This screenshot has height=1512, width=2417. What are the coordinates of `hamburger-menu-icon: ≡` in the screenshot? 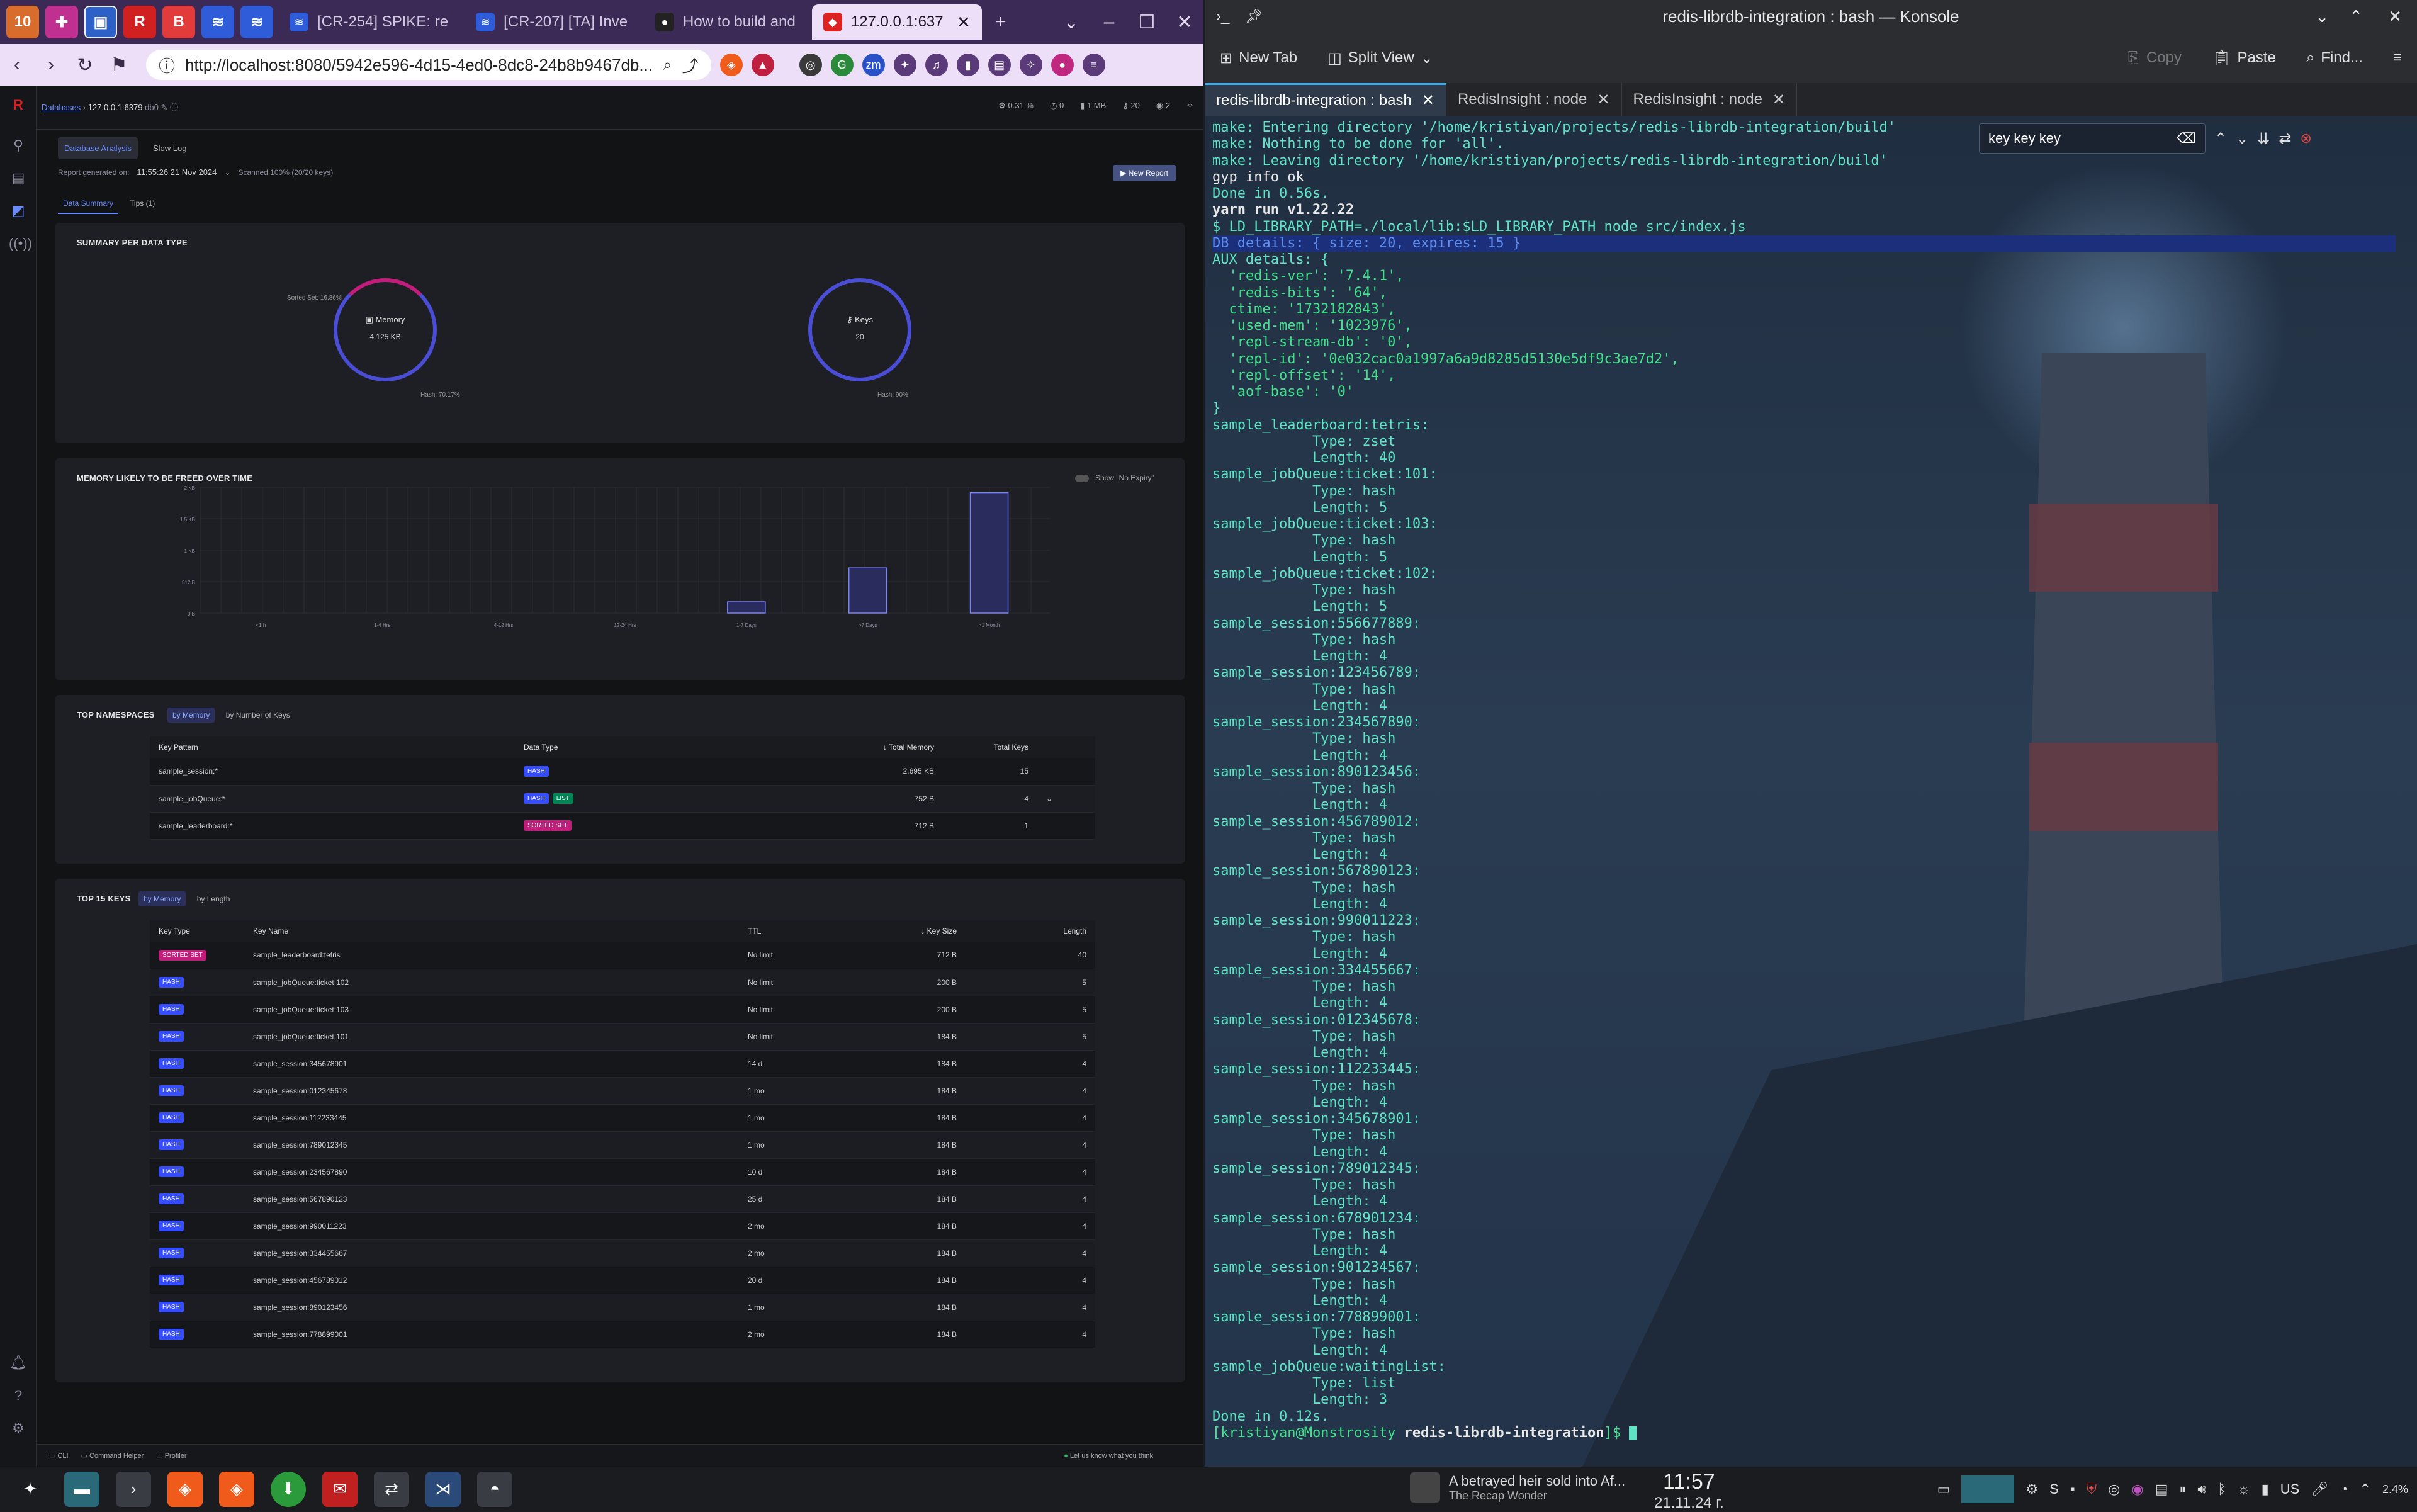 It's located at (2397, 58).